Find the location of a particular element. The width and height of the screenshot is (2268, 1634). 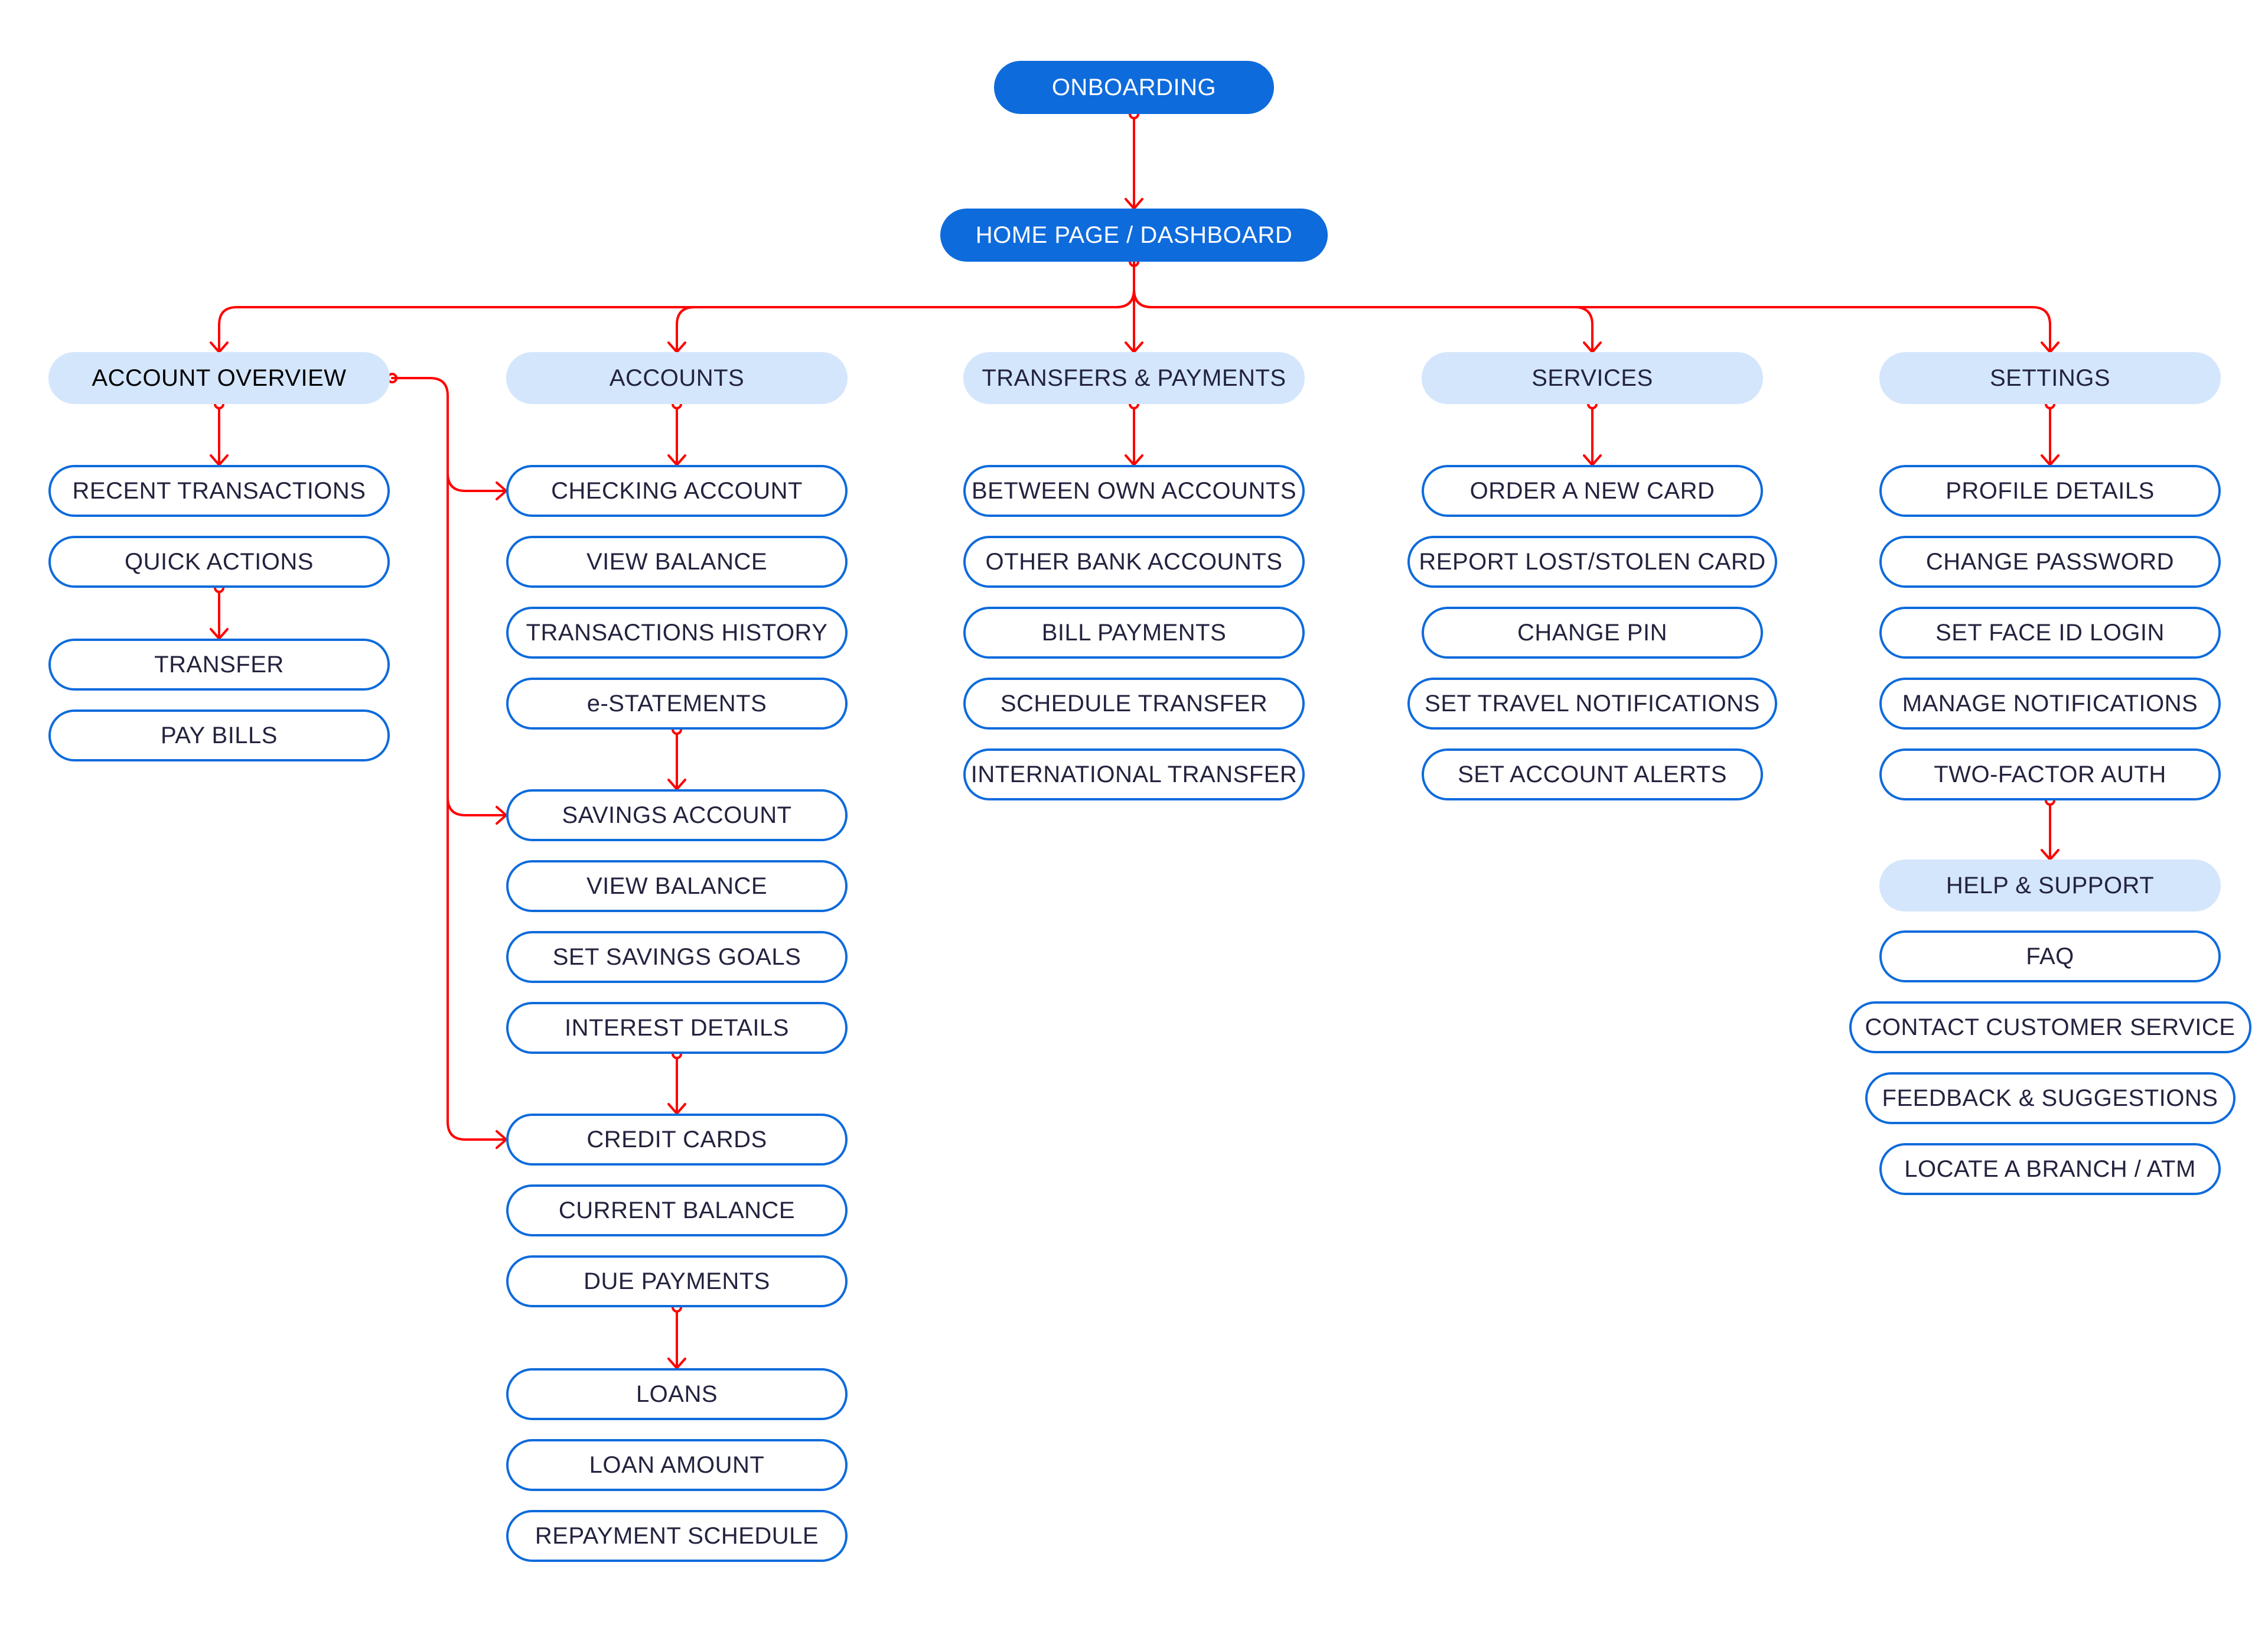

item-feedback-suggestions: FEEDBACK & SUGGESTIONS is located at coordinates (2050, 1098).